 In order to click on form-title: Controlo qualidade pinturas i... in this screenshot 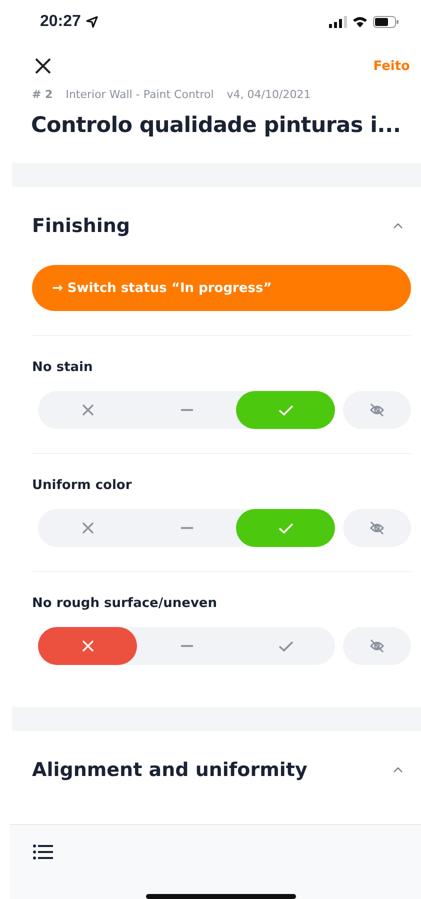, I will do `click(216, 125)`.